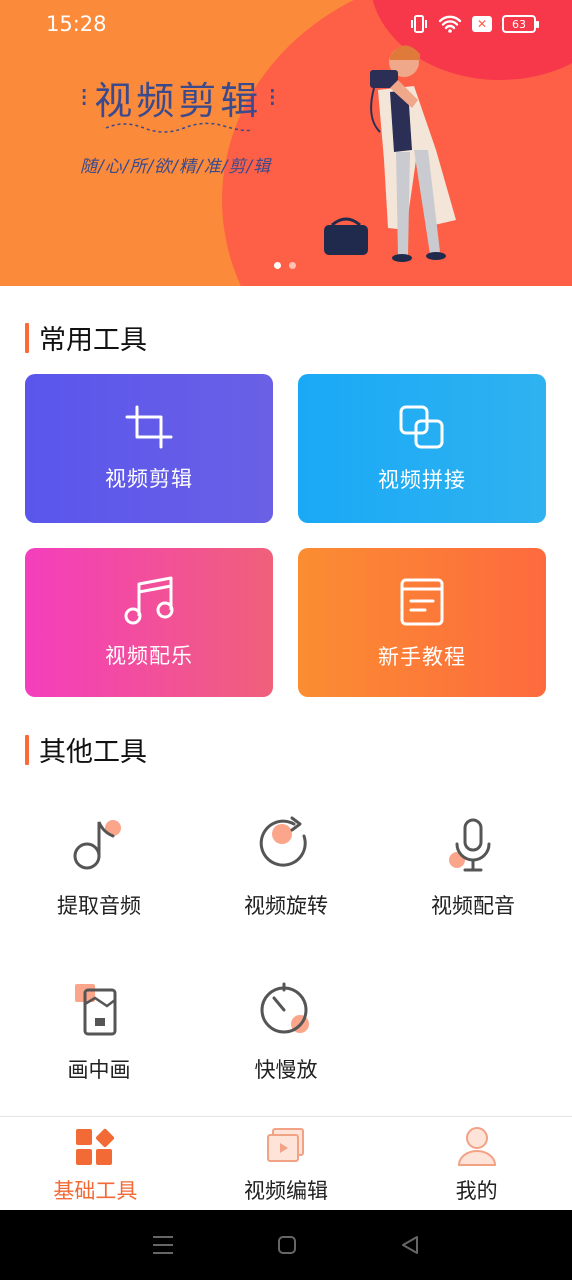 The image size is (572, 1280). What do you see at coordinates (179, 127) in the screenshot?
I see `wavy-underline-icon` at bounding box center [179, 127].